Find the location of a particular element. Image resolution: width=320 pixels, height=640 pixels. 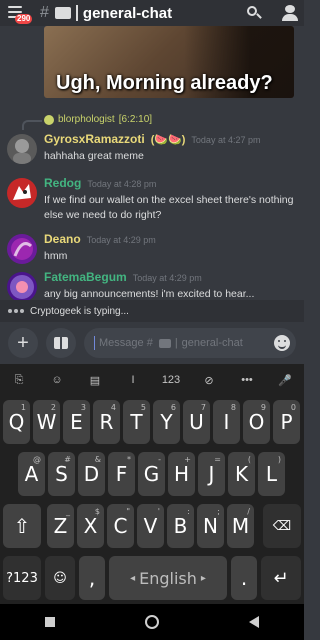

enter-key: ↵ is located at coordinates (281, 578).